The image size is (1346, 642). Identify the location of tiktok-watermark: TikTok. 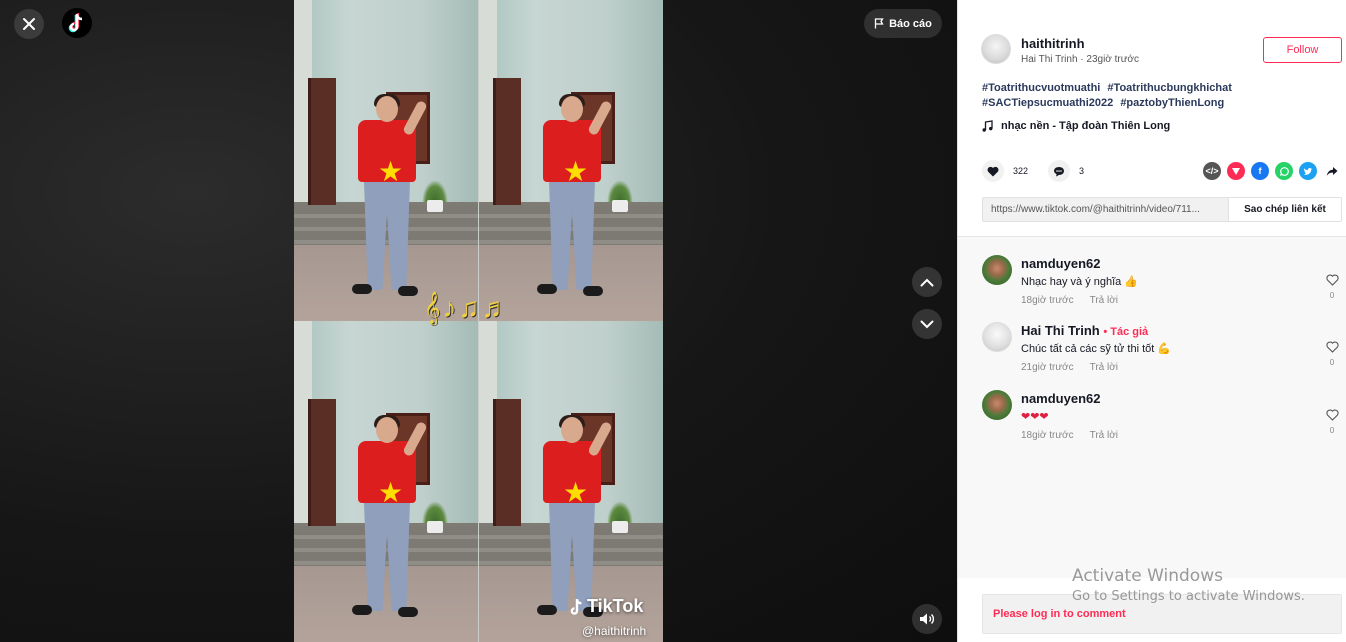
(606, 606).